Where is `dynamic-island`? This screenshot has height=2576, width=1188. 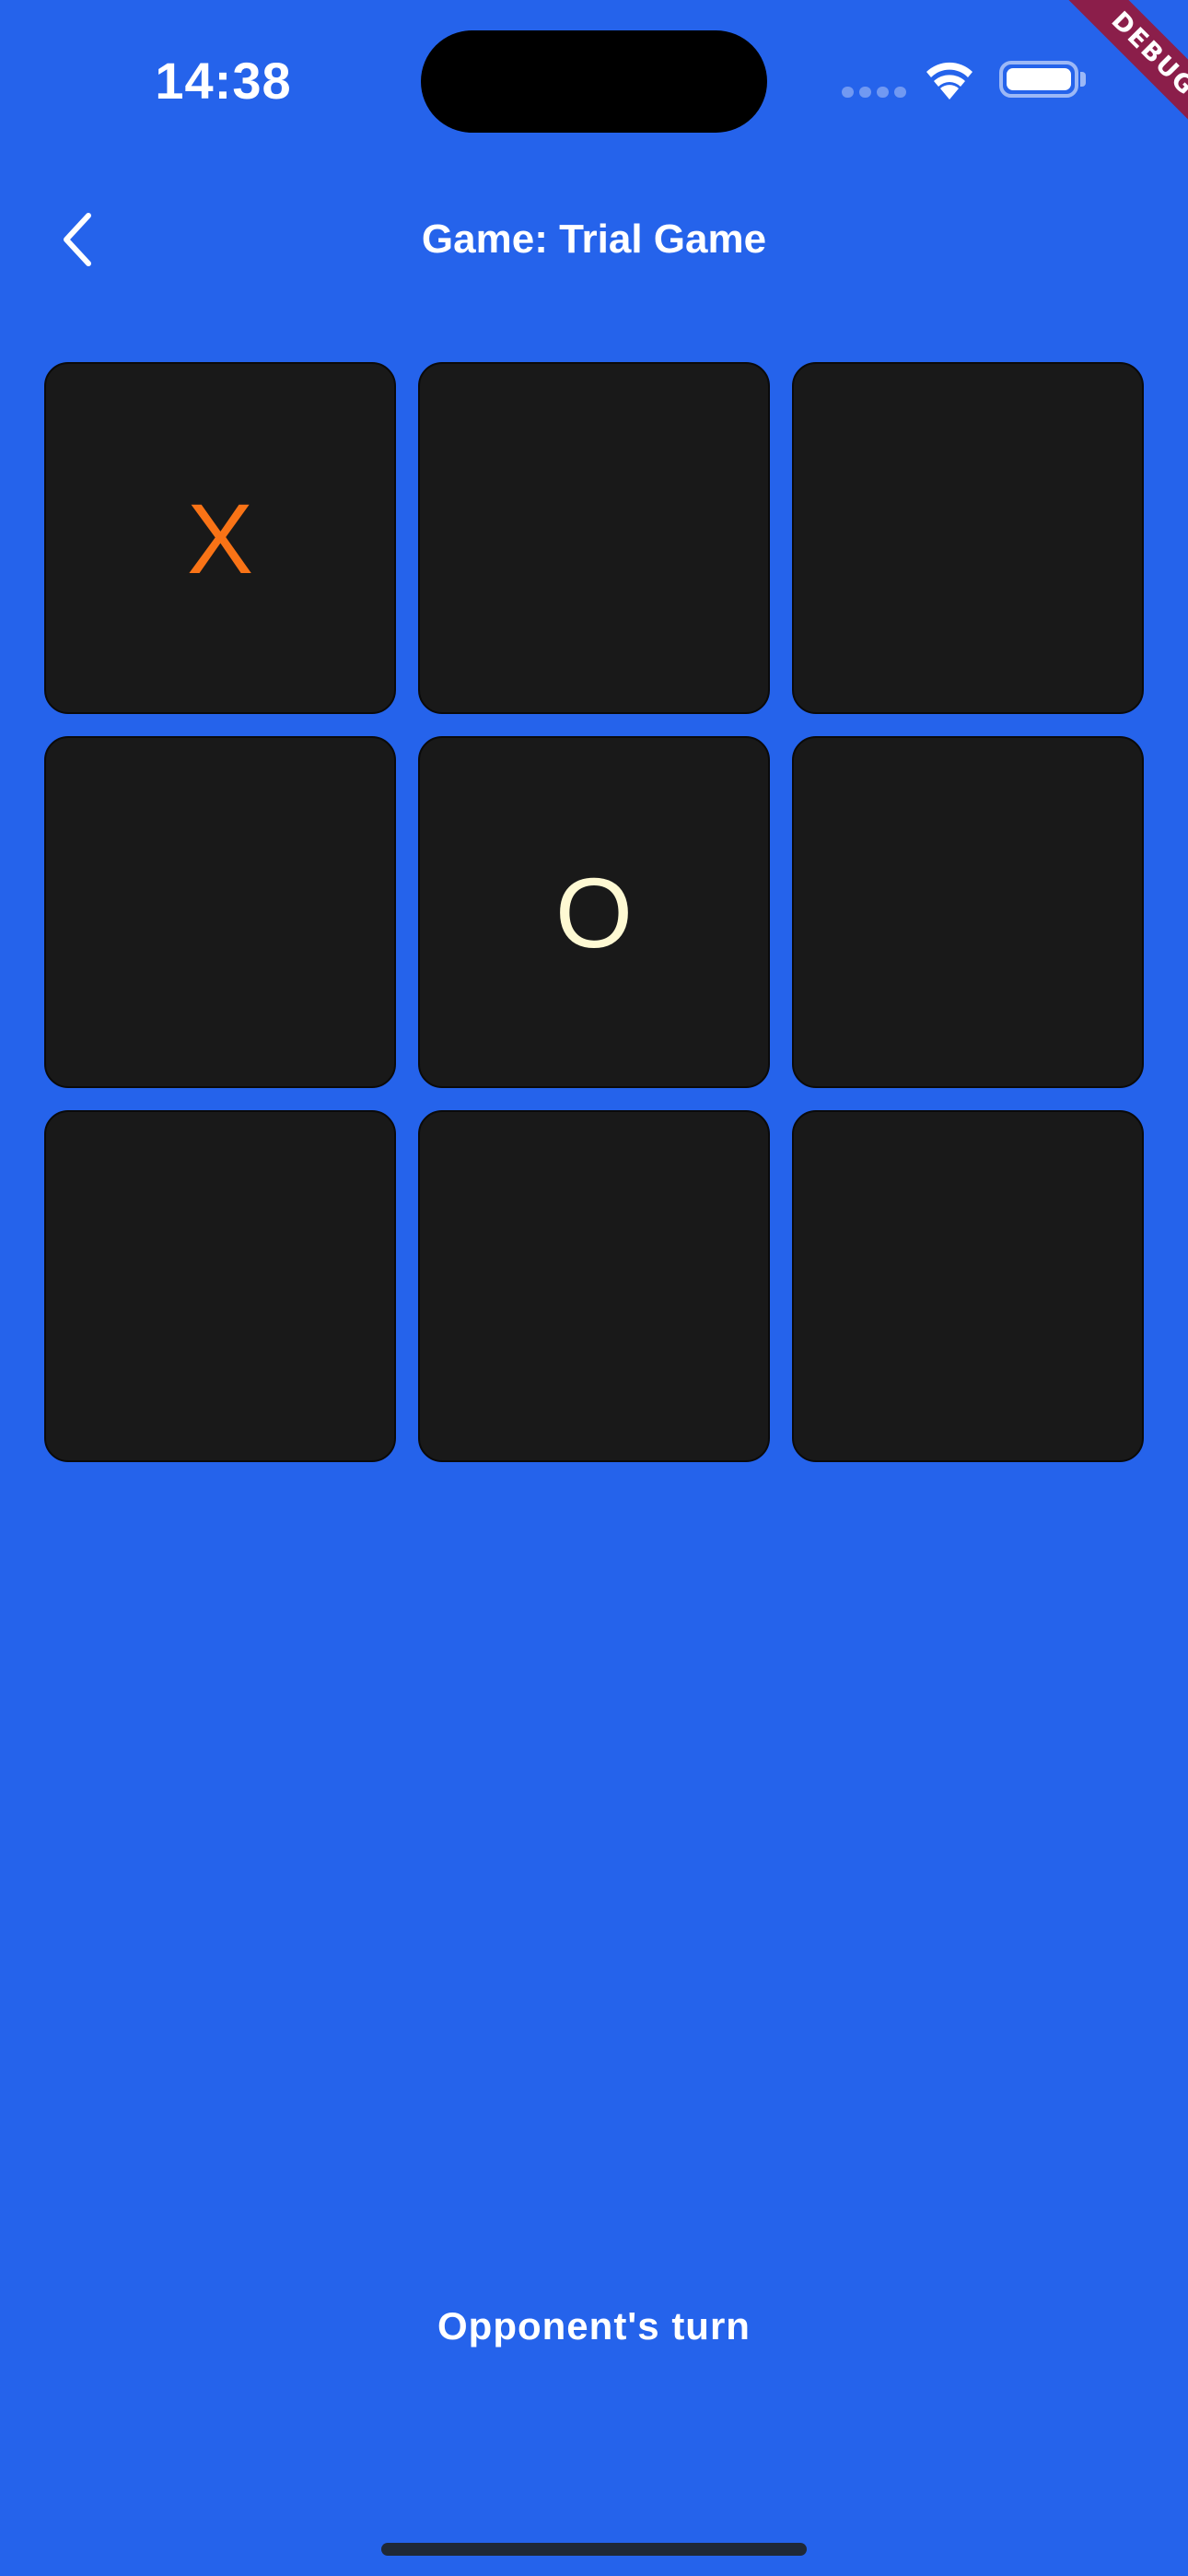 dynamic-island is located at coordinates (594, 81).